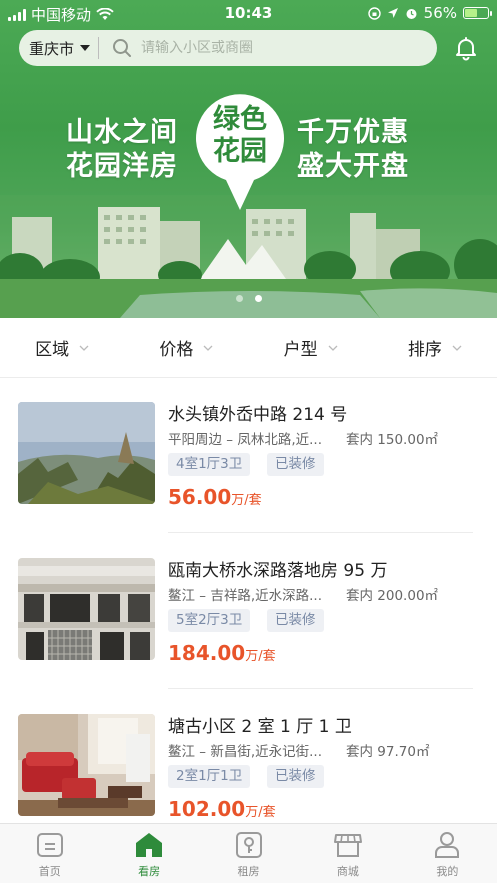 The image size is (497, 883). Describe the element at coordinates (85, 48) in the screenshot. I see `caret-down-icon` at that location.